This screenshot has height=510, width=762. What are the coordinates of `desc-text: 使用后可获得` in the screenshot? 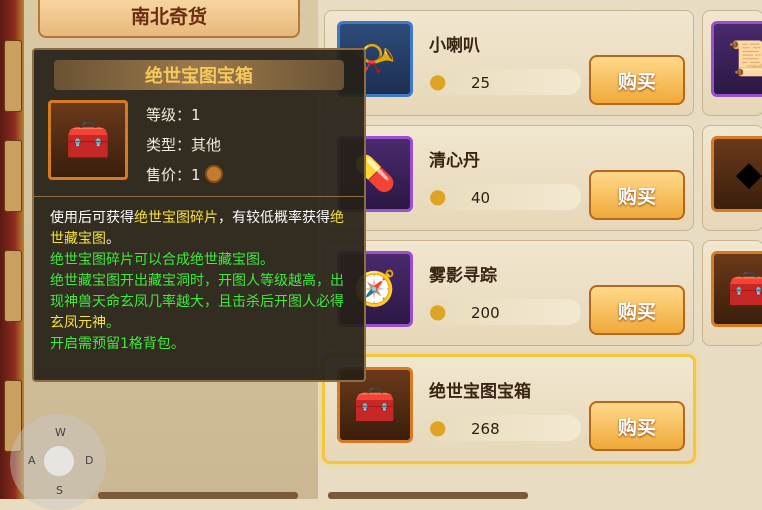 It's located at (92, 218).